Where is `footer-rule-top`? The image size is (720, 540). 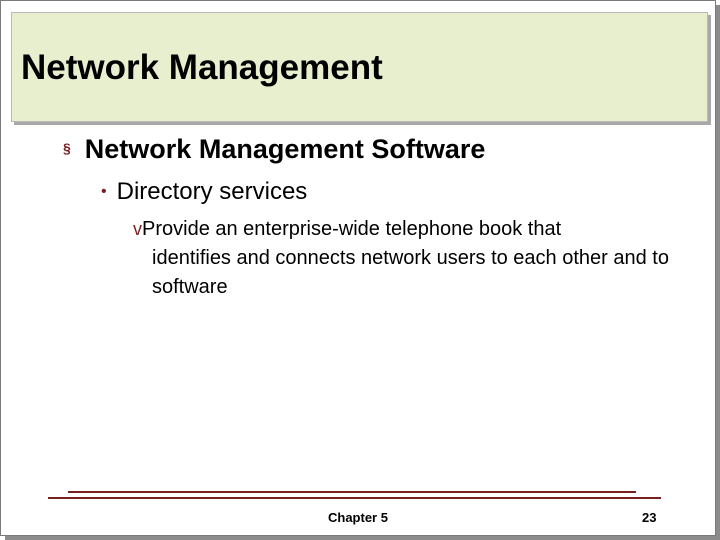
footer-rule-top is located at coordinates (352, 492).